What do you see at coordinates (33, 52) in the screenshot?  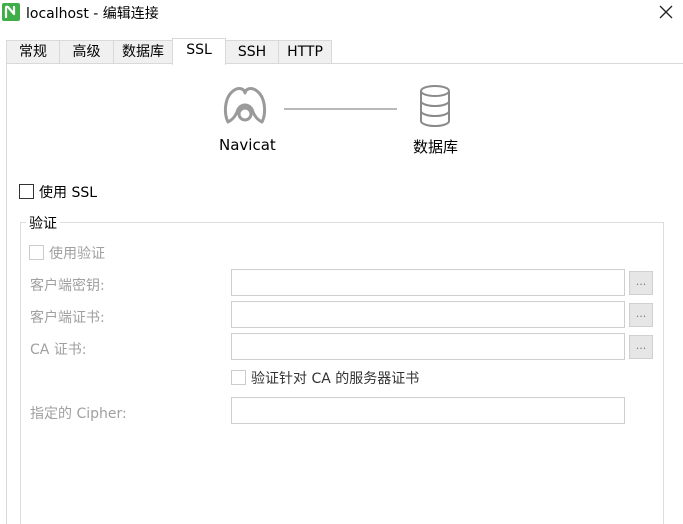 I see `tab-general: 常规` at bounding box center [33, 52].